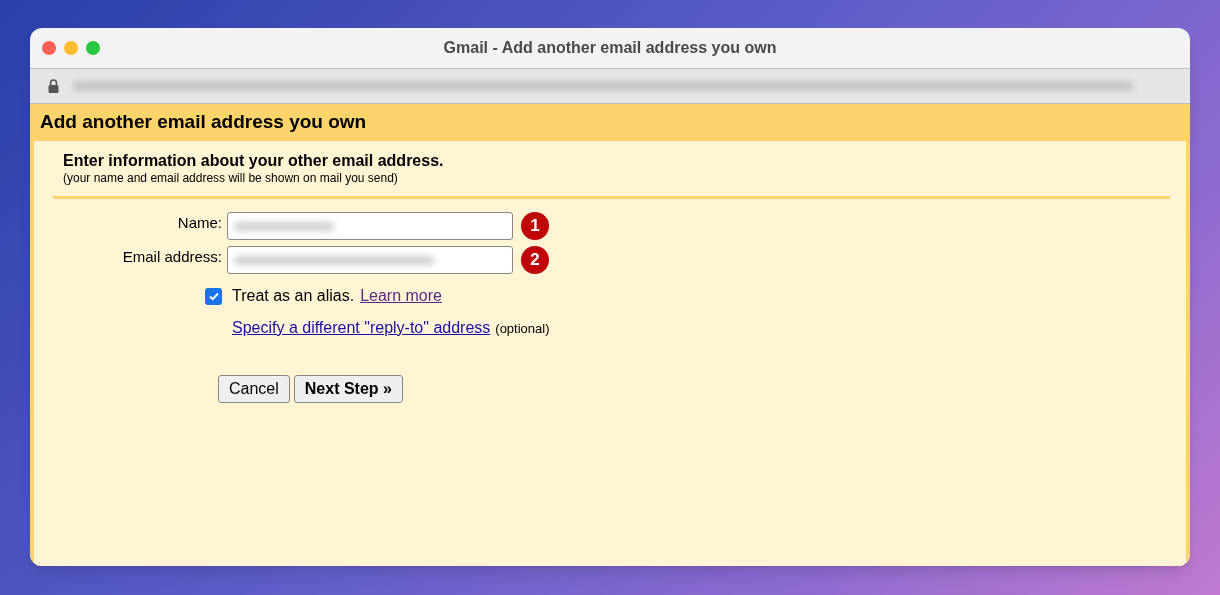 This screenshot has height=595, width=1220. I want to click on alias-checkbox, so click(213, 296).